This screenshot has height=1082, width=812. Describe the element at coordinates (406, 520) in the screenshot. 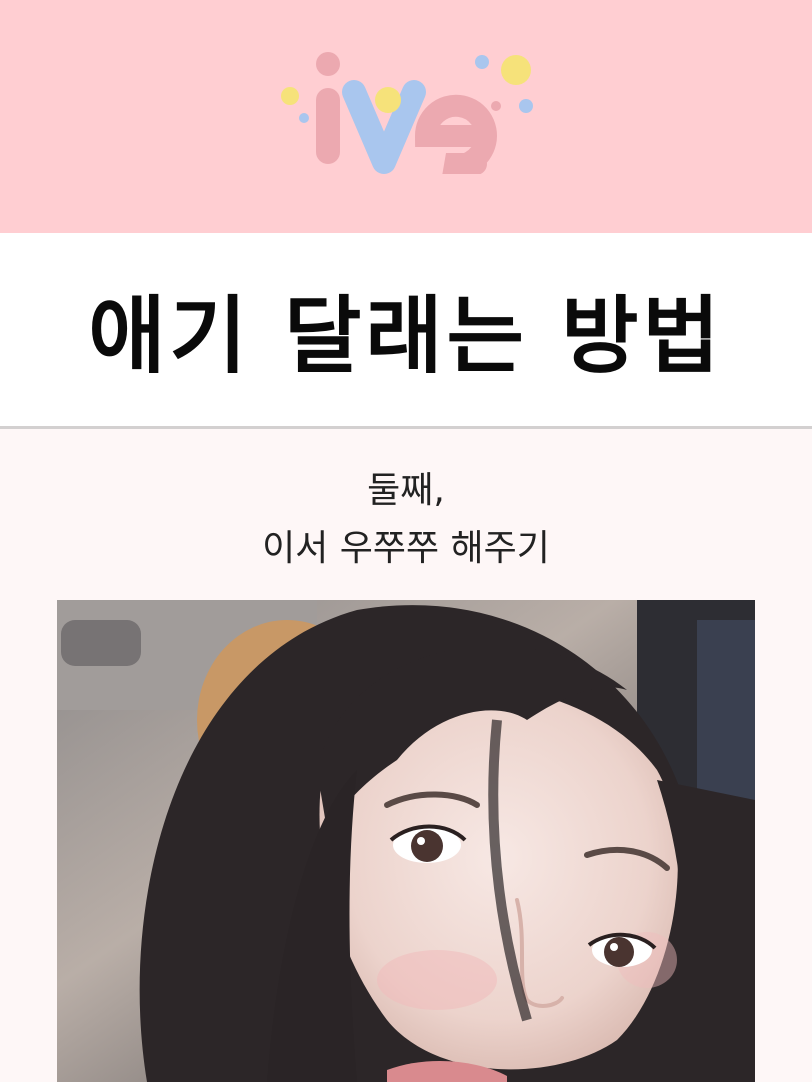

I see `subtitle: 둘째, 이서 우쭈쭈 해주기` at that location.